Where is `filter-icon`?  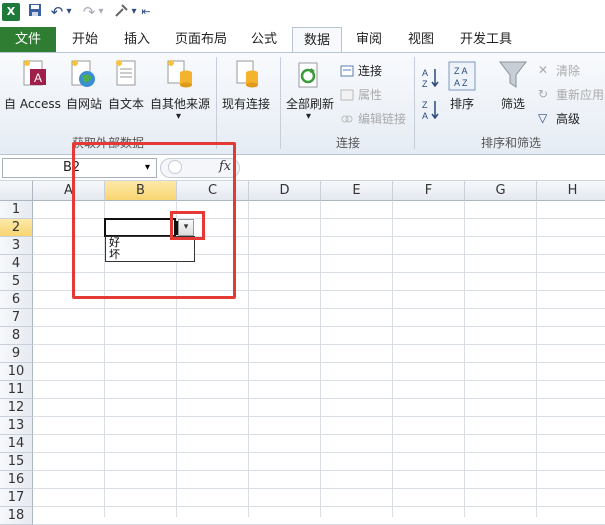
filter-icon is located at coordinates (513, 77).